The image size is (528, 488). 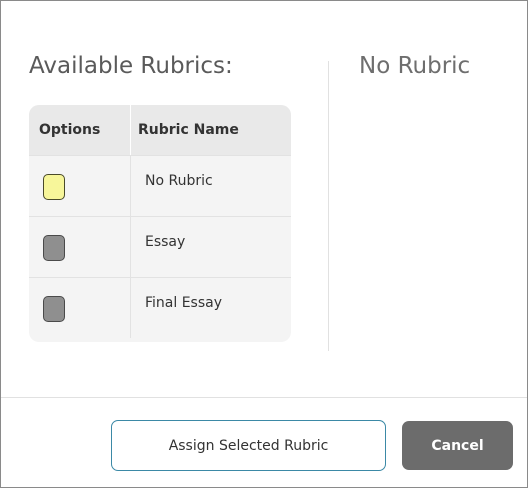 I want to click on table-row: No Rubric, so click(x=160, y=185).